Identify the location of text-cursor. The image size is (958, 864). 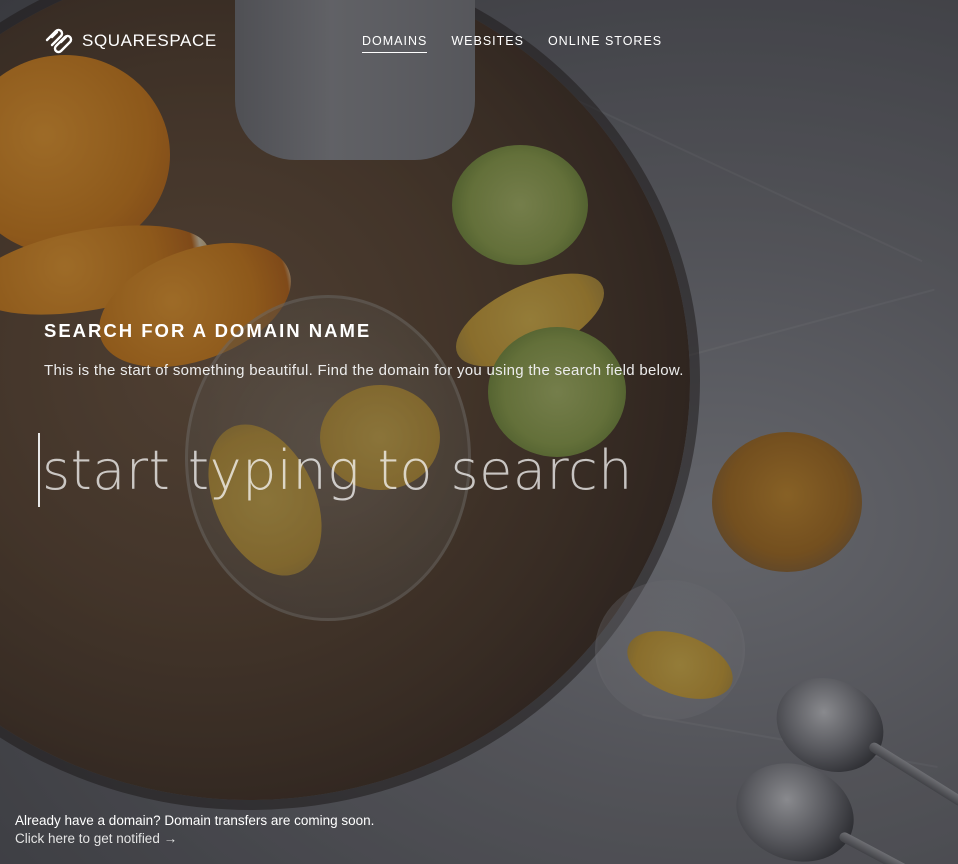
(39, 470).